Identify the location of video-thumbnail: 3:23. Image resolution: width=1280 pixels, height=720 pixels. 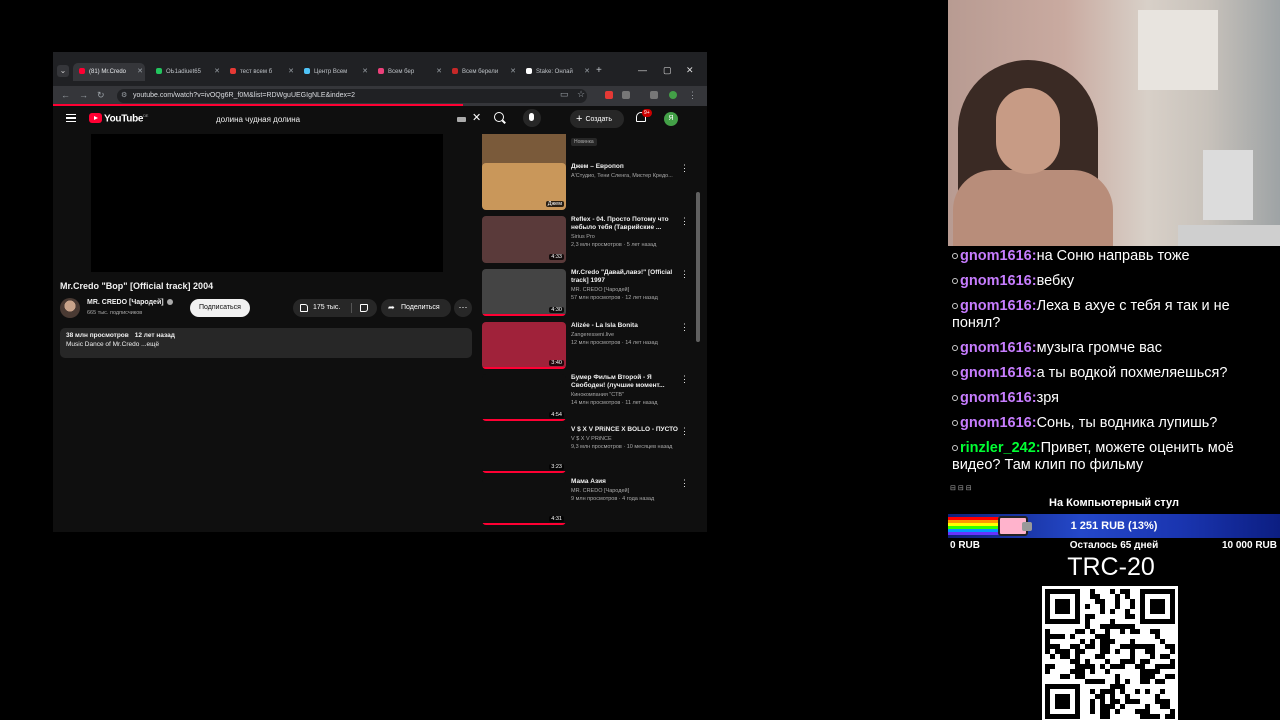
(524, 449).